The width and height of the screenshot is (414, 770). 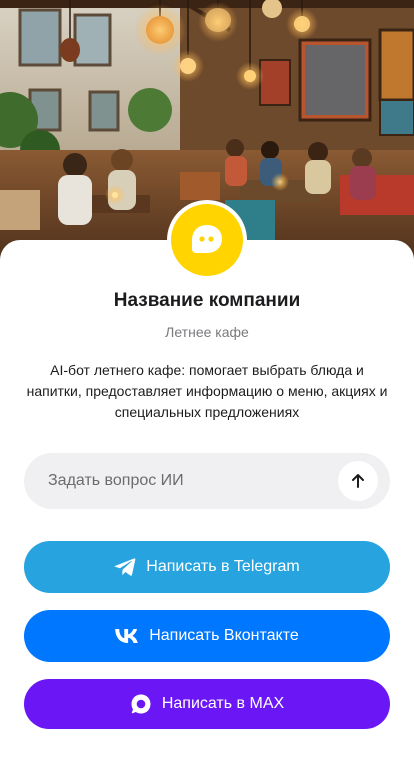 I want to click on ask-ai-input, so click(x=198, y=481).